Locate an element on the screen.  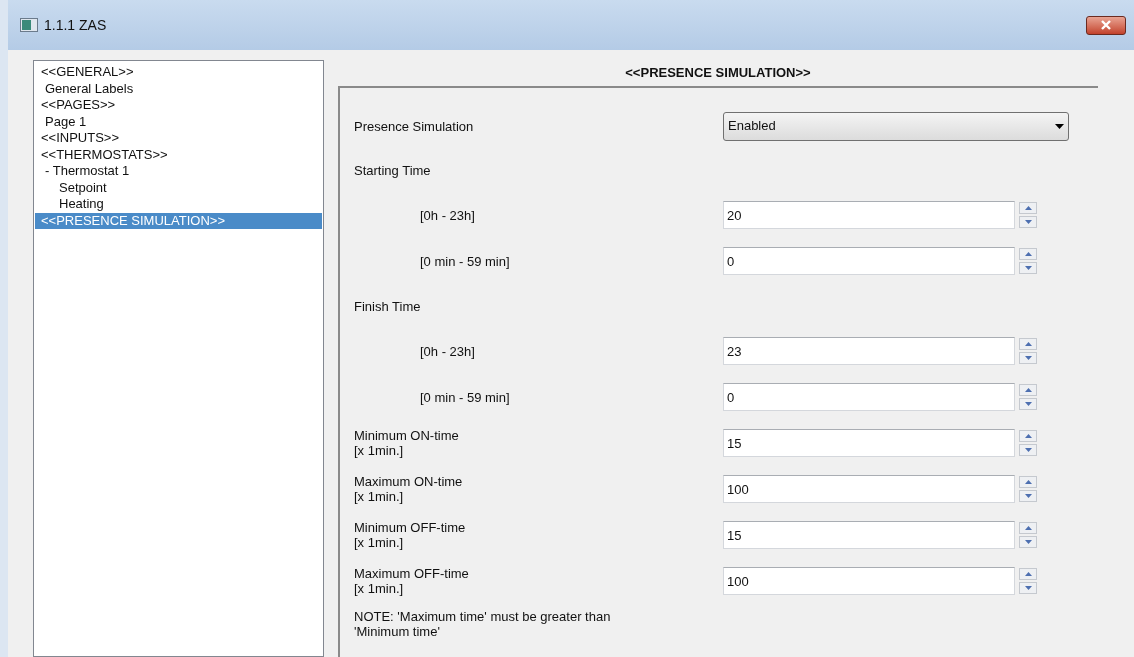
tree-item: <<GENERAL>> is located at coordinates (178, 72).